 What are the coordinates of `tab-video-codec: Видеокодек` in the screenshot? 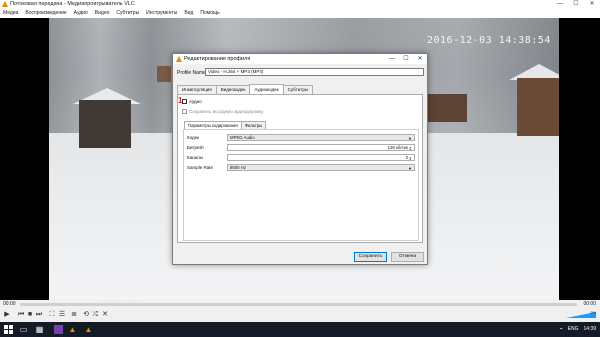 It's located at (233, 89).